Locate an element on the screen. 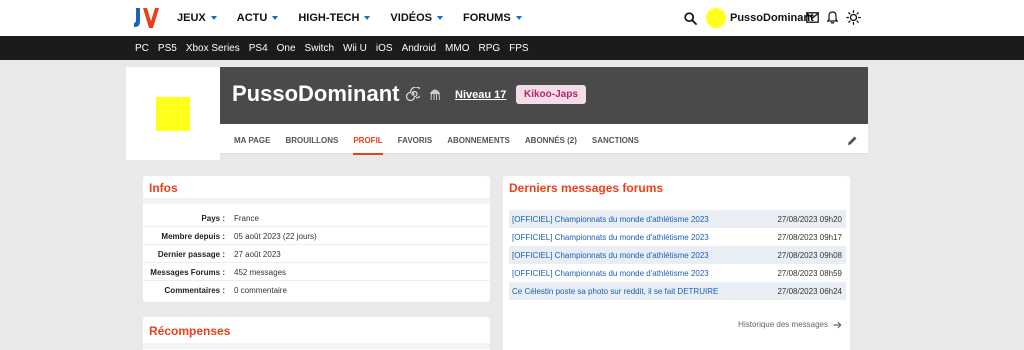 The image size is (1024, 350). jv-logo is located at coordinates (147, 18).